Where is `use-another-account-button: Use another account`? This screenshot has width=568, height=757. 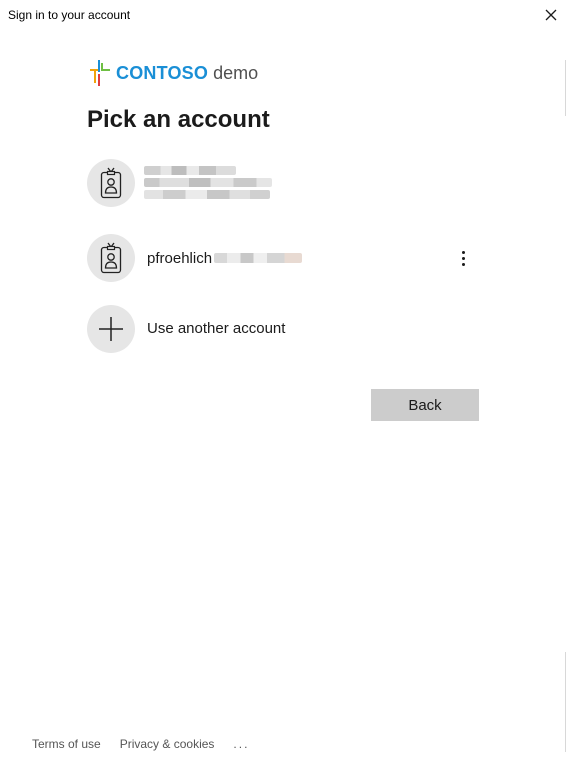 use-another-account-button: Use another account is located at coordinates (186, 329).